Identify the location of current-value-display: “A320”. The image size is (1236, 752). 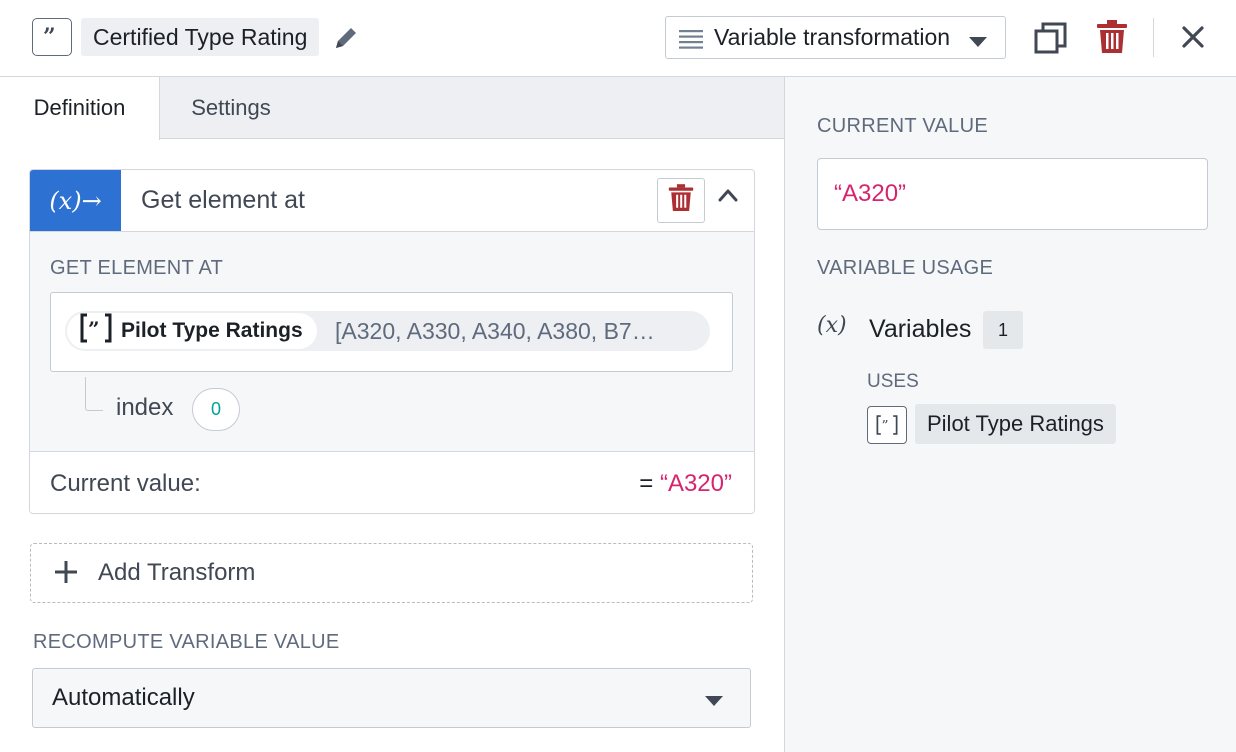
(1012, 194).